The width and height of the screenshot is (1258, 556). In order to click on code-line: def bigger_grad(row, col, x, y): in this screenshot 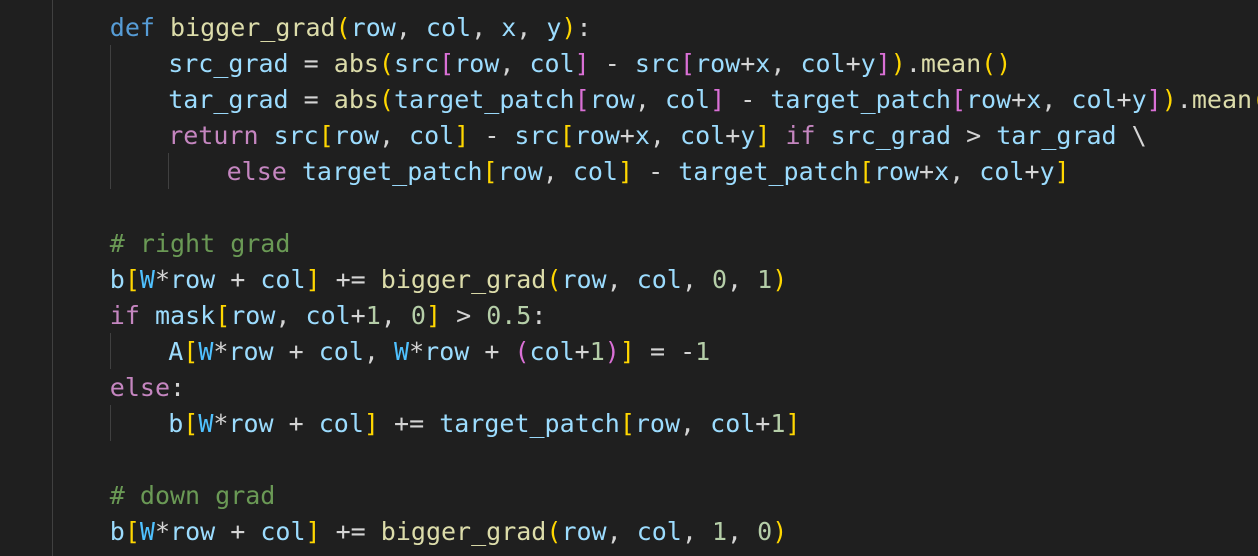, I will do `click(351, 28)`.